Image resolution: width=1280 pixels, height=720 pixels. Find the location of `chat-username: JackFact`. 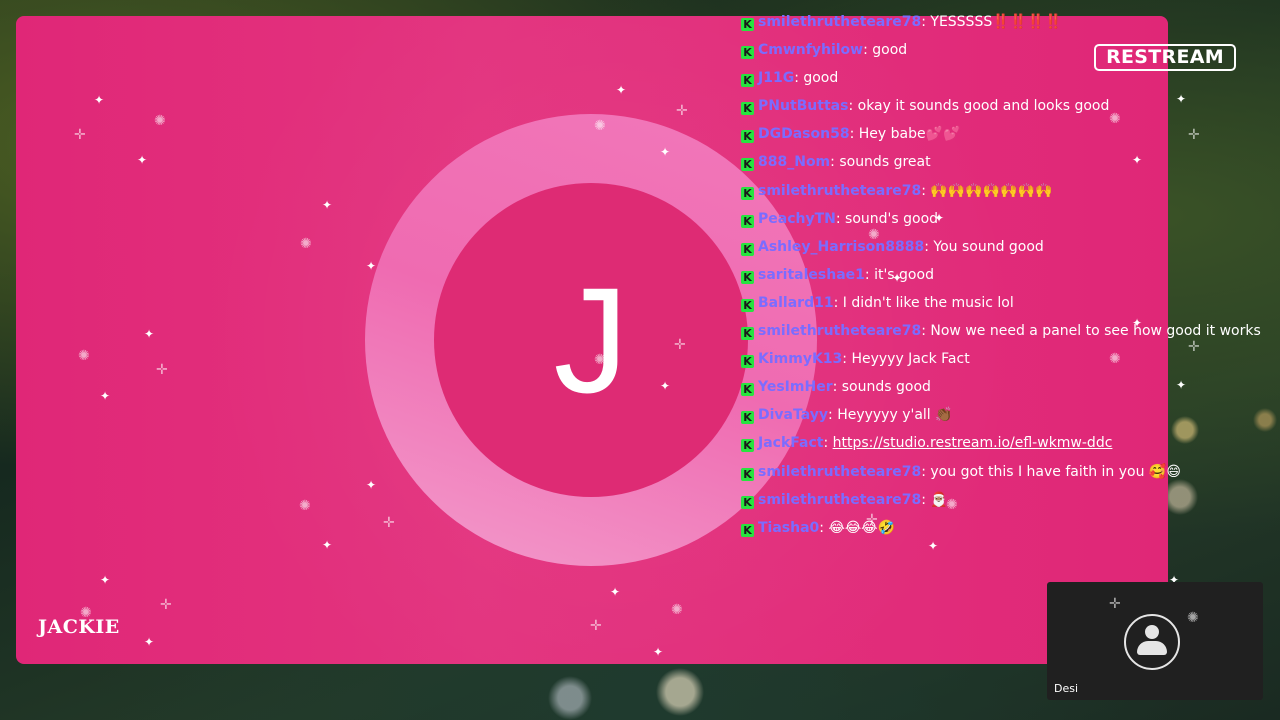

chat-username: JackFact is located at coordinates (791, 443).